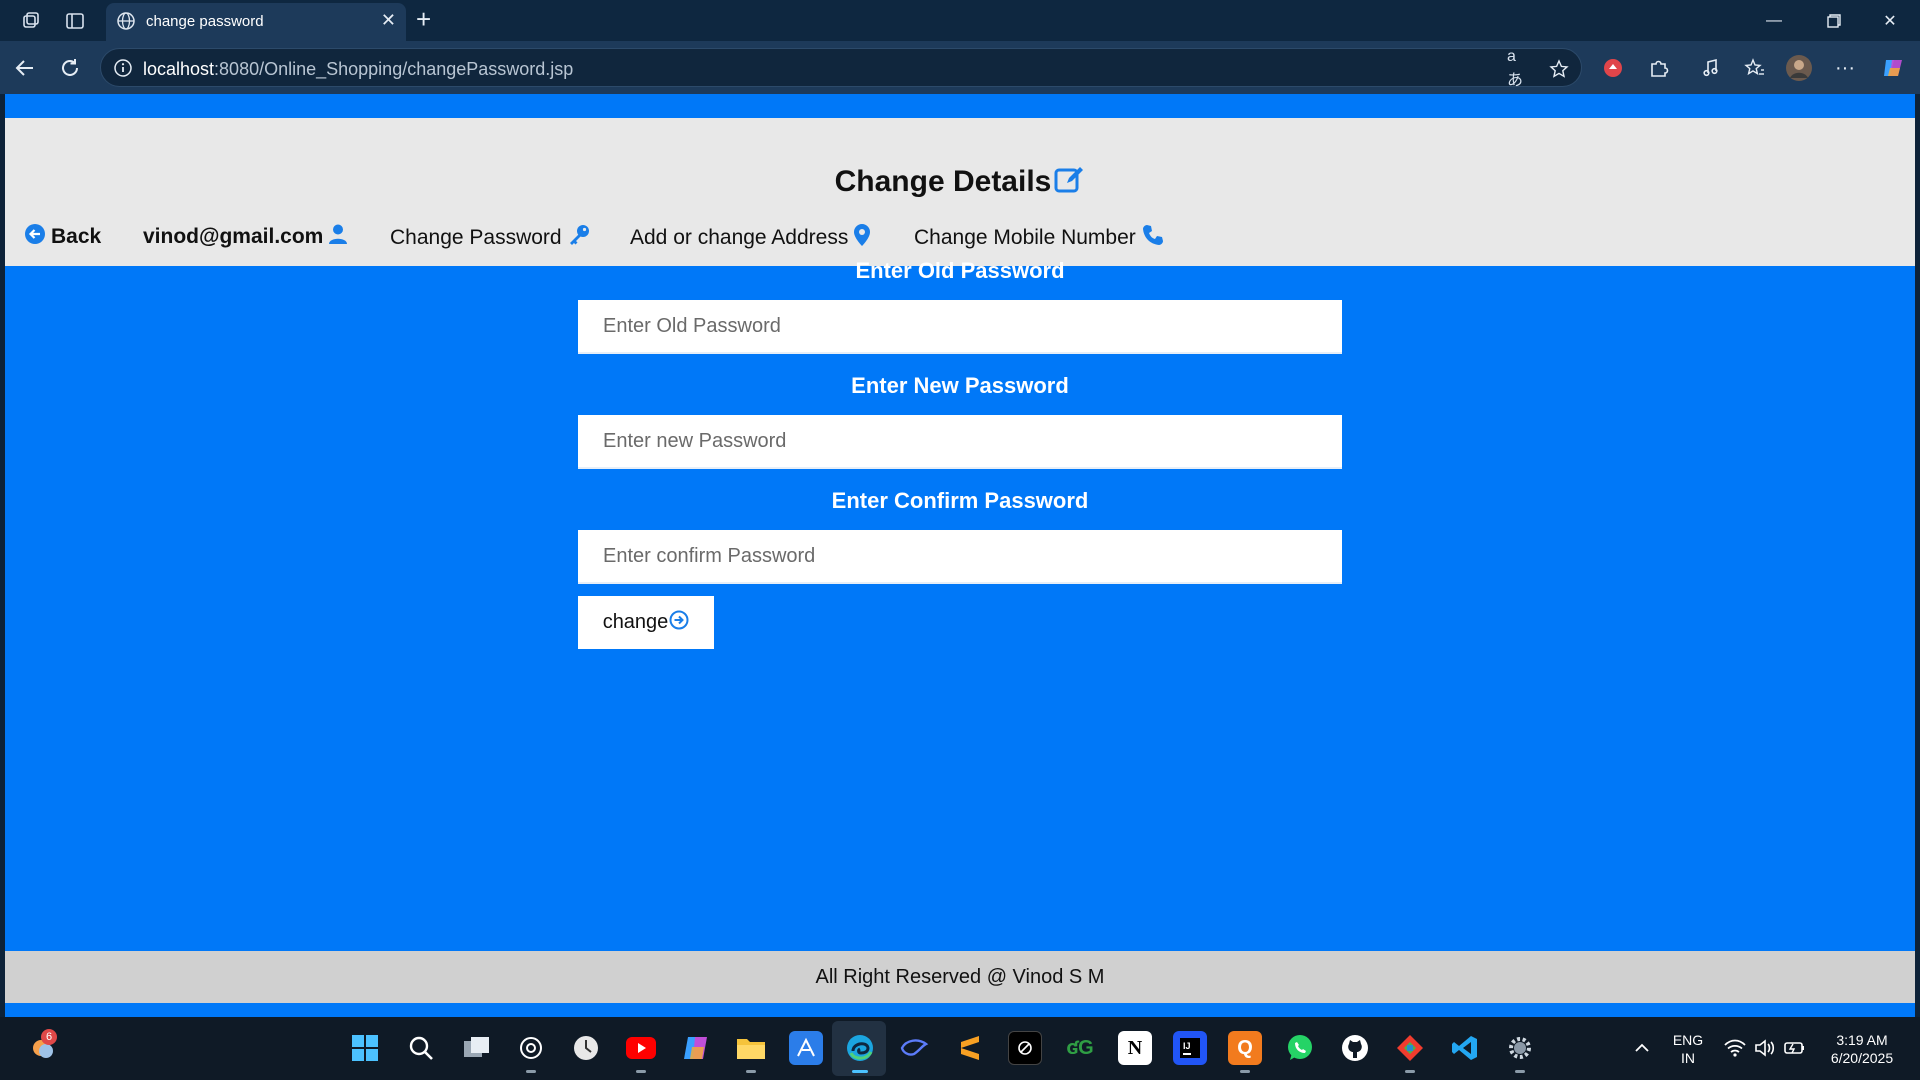  What do you see at coordinates (641, 1052) in the screenshot?
I see `youtube-icon` at bounding box center [641, 1052].